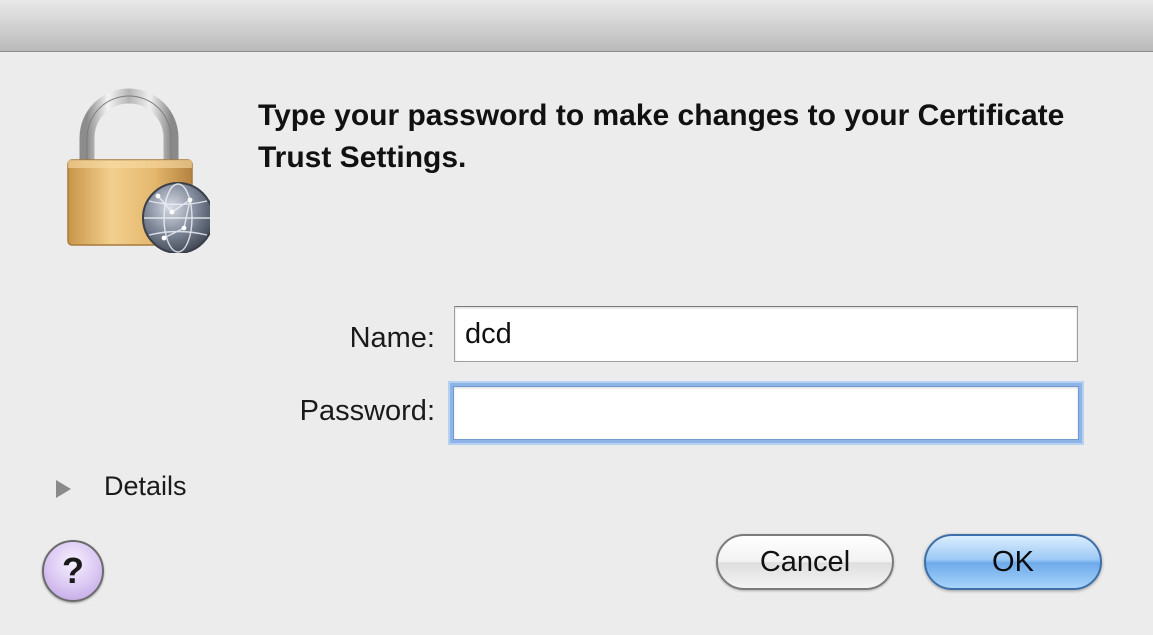 This screenshot has height=635, width=1153. Describe the element at coordinates (137, 171) in the screenshot. I see `lock-icon` at that location.